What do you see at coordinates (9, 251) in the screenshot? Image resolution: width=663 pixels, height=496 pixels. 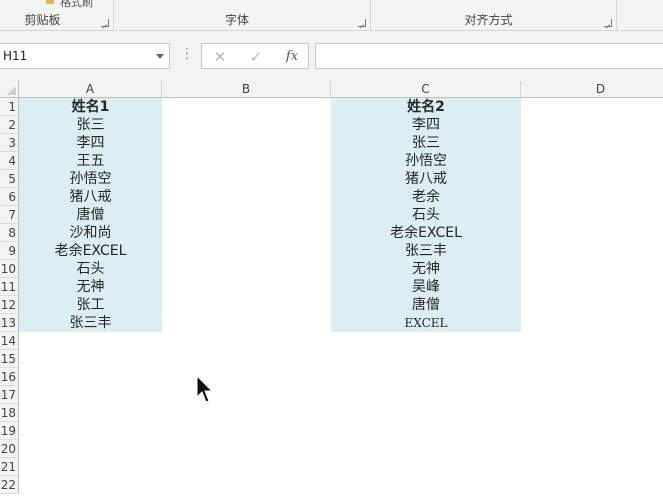 I see `row-header-9: 9` at bounding box center [9, 251].